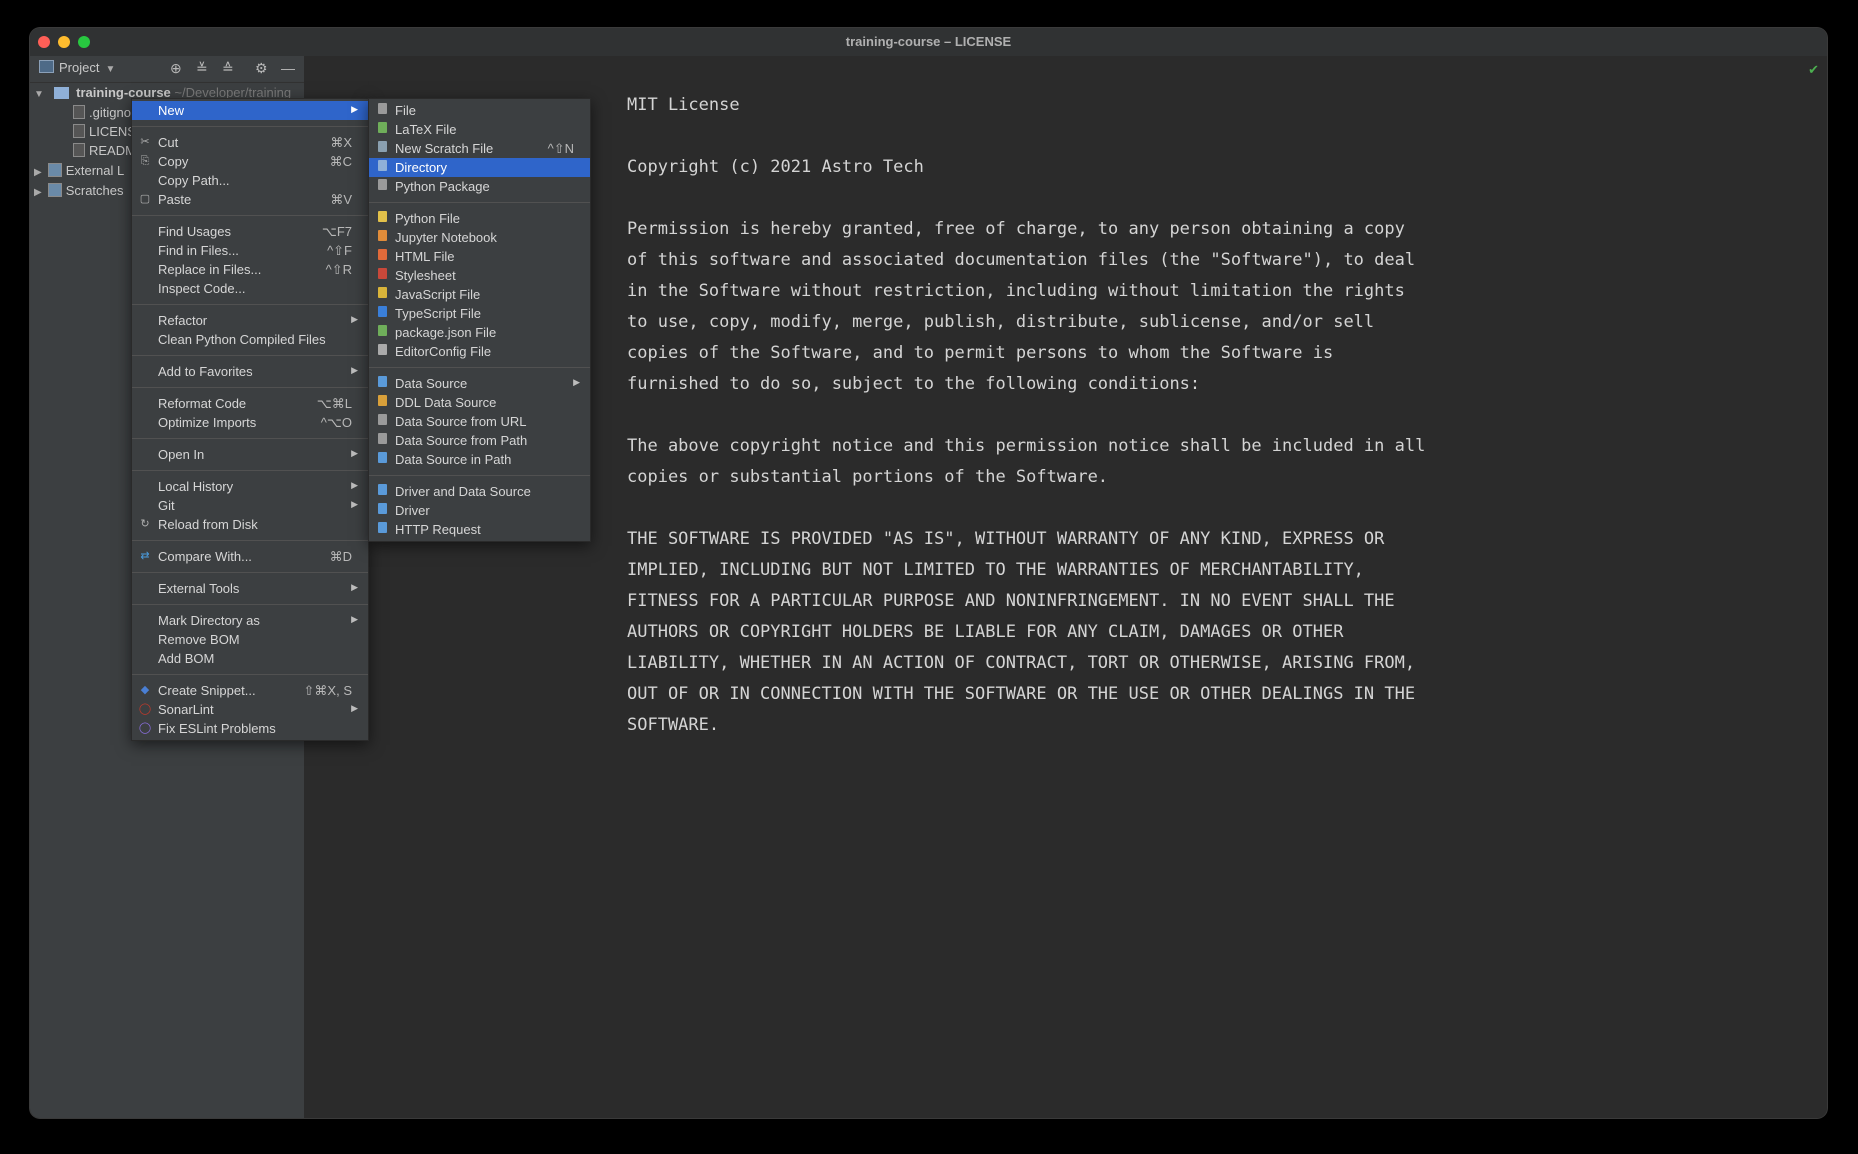 The image size is (1858, 1154). Describe the element at coordinates (479, 256) in the screenshot. I see `menu-item-html-file: HTML File` at that location.